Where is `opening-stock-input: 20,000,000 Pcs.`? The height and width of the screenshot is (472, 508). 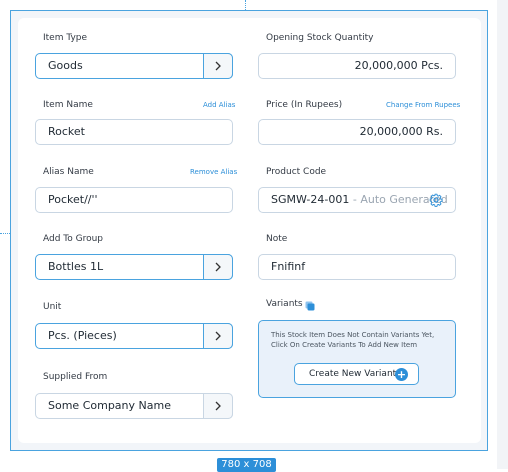 opening-stock-input: 20,000,000 Pcs. is located at coordinates (357, 66).